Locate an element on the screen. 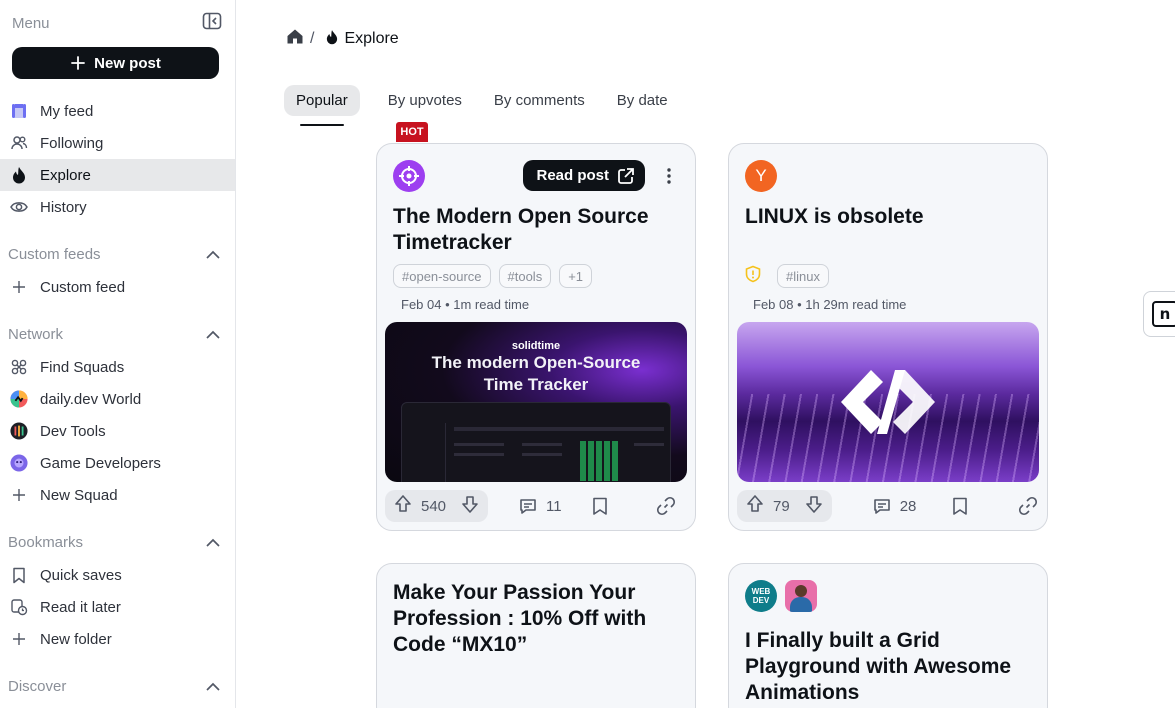  sidebar-item-daily-dev-world: daily.dev World is located at coordinates (117, 399).